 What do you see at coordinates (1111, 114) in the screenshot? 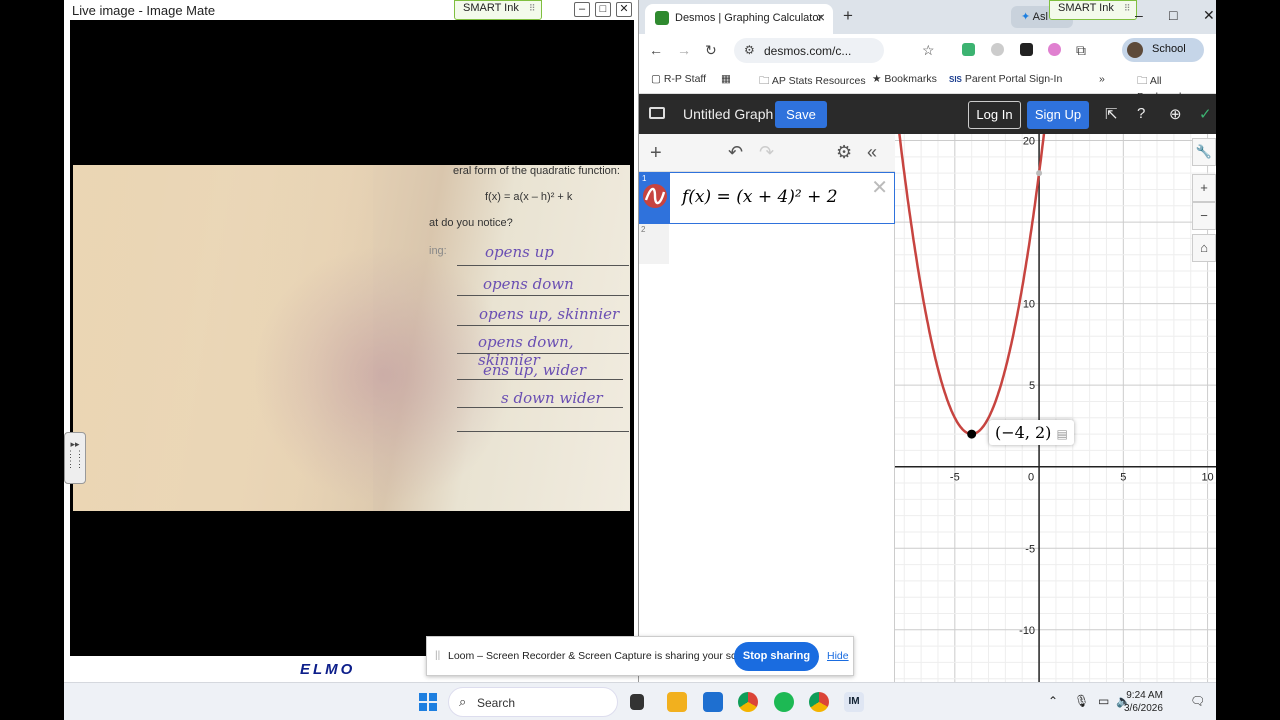
I see `share-icon: ⇱` at bounding box center [1111, 114].